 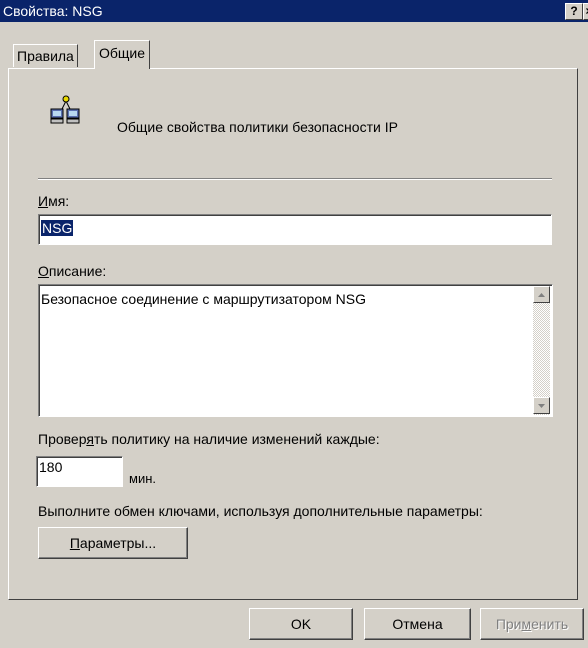 What do you see at coordinates (301, 624) in the screenshot?
I see `ok-button: OK` at bounding box center [301, 624].